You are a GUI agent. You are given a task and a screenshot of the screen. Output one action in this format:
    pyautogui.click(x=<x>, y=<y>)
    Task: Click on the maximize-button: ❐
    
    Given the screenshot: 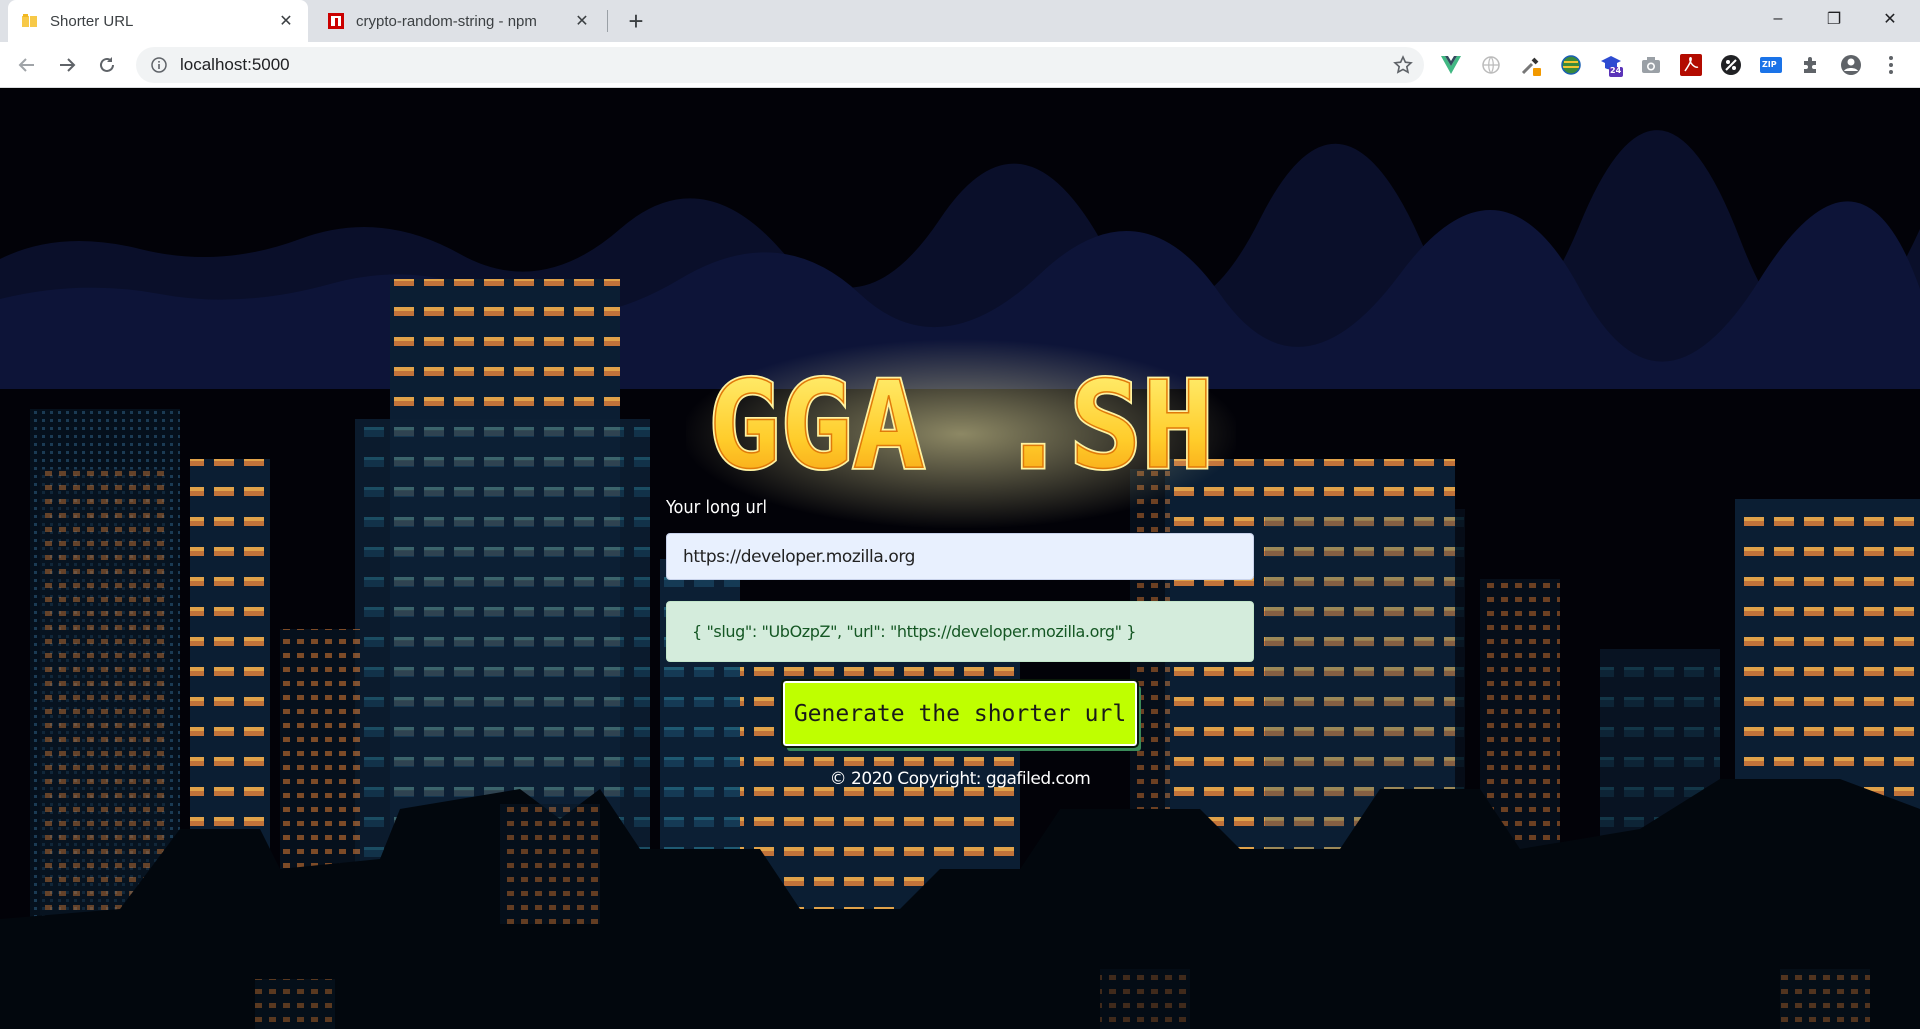 What is the action you would take?
    pyautogui.click(x=1834, y=19)
    